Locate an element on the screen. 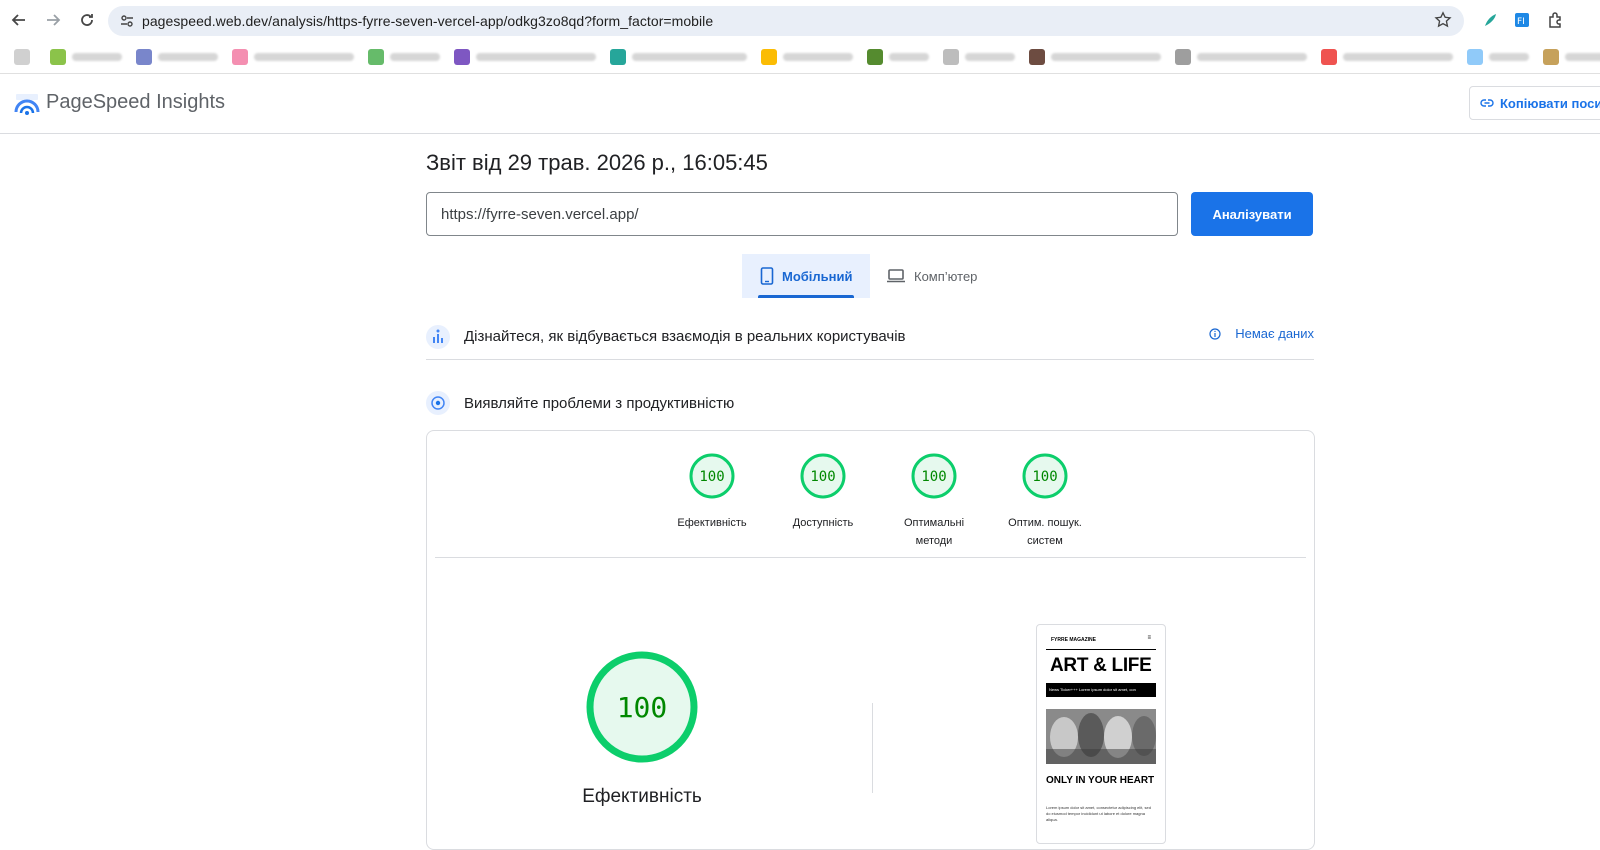 Image resolution: width=1600 pixels, height=850 pixels. performance-label: Ефективність is located at coordinates (642, 796).